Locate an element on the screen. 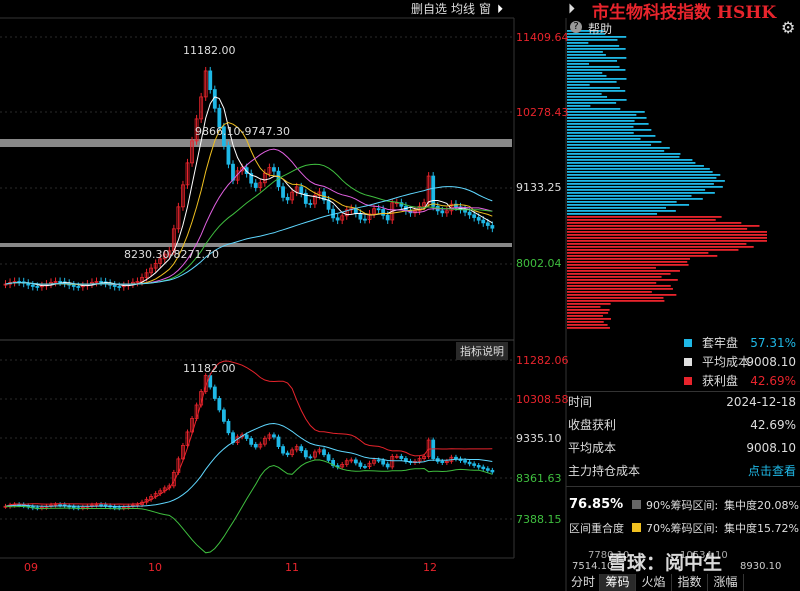 The width and height of the screenshot is (800, 591). sub-axis-label: 9335.10 is located at coordinates (539, 438).